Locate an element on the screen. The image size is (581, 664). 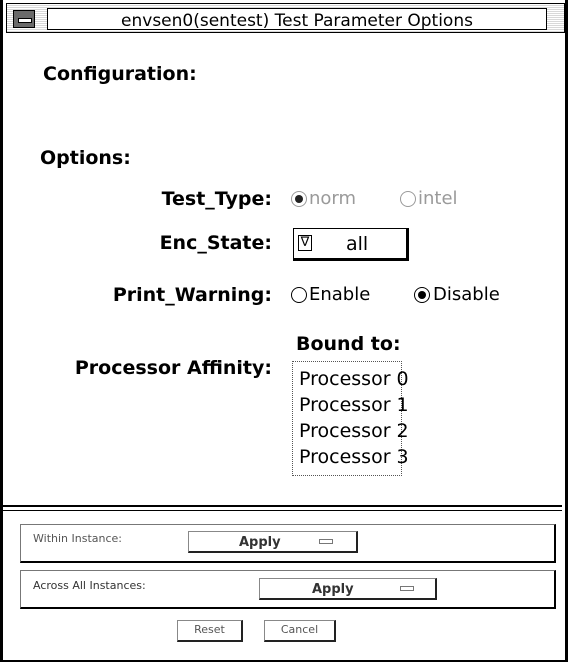
print-warning-enable-label: Enable is located at coordinates (340, 294).